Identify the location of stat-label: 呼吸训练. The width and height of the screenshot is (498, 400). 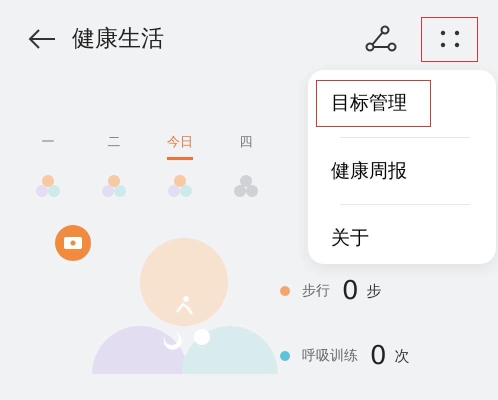
(330, 356).